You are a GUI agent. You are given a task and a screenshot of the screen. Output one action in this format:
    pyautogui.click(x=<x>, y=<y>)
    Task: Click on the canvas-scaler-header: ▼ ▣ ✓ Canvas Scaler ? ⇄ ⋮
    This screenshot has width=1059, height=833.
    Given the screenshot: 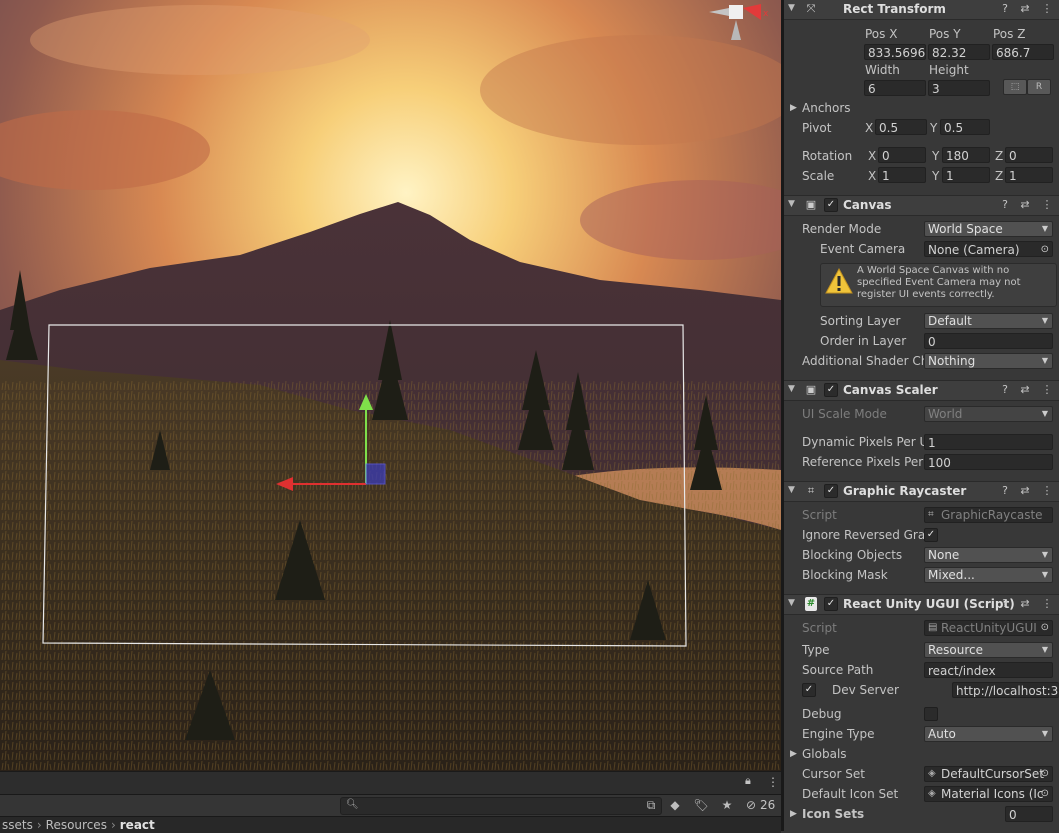 What is the action you would take?
    pyautogui.click(x=921, y=390)
    